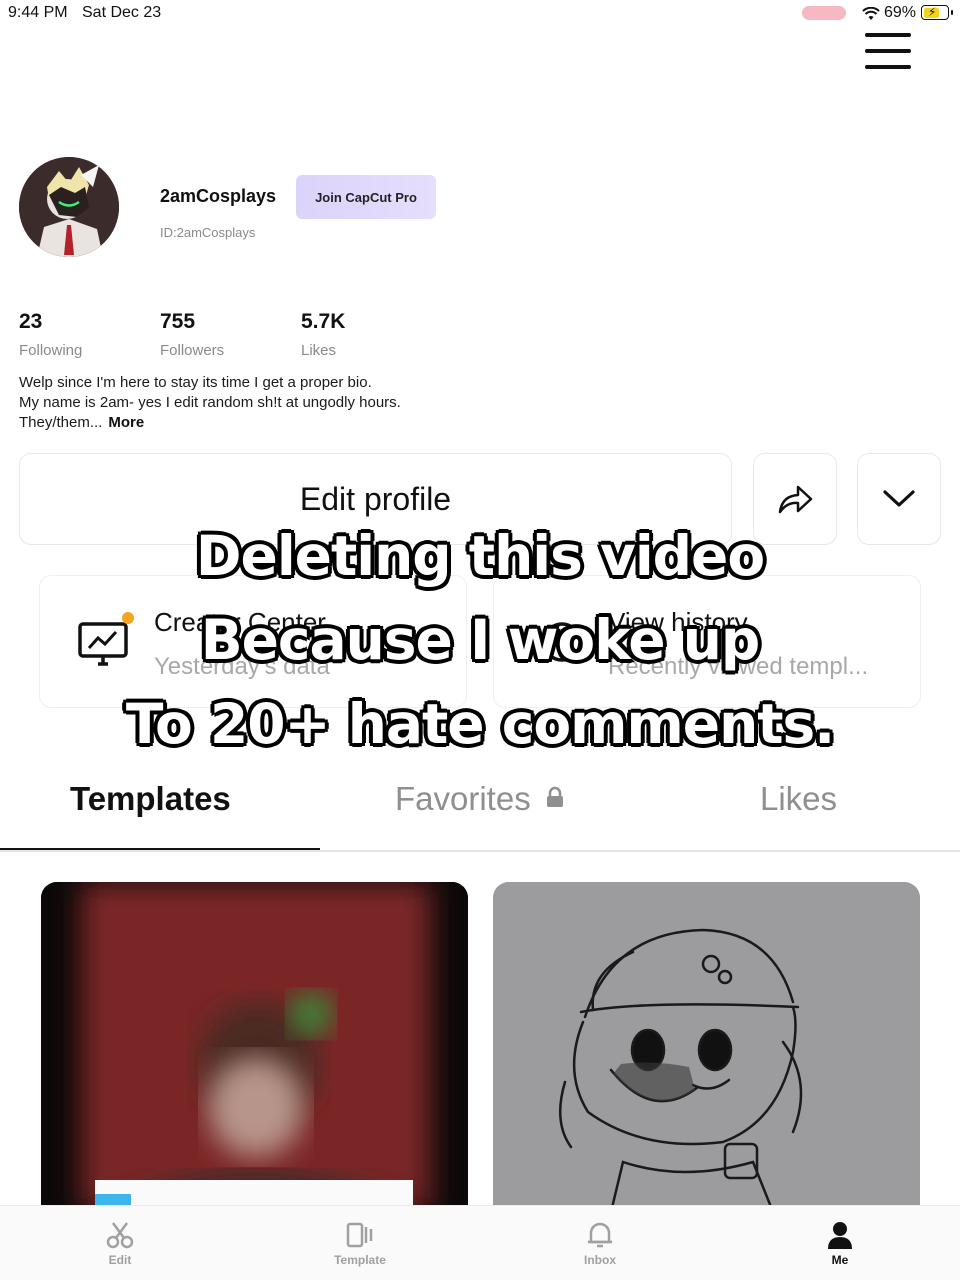 This screenshot has height=1280, width=960. I want to click on menu-icon, so click(888, 53).